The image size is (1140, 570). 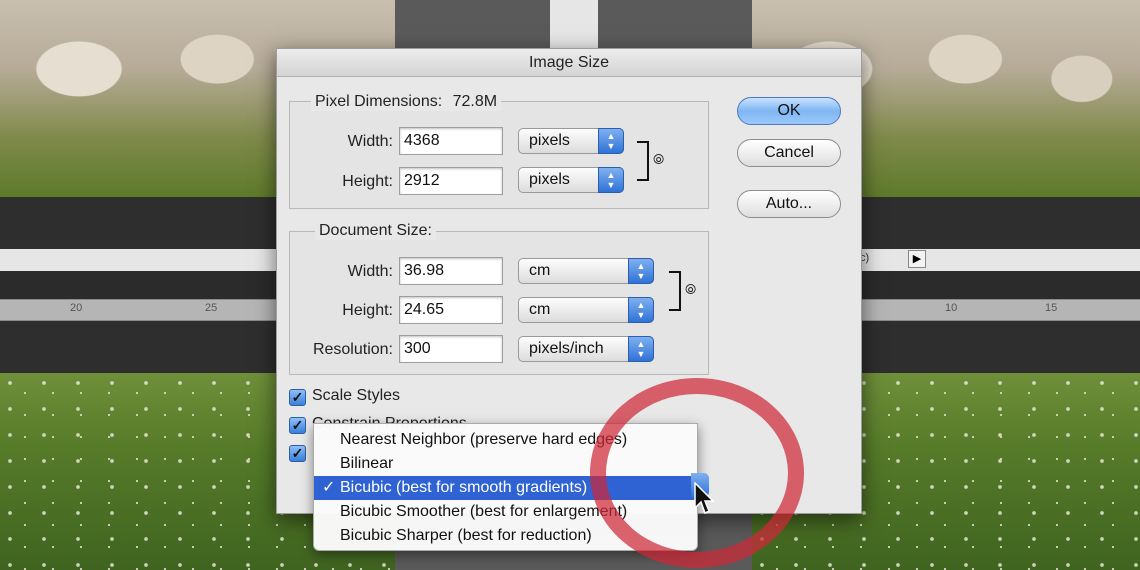 I want to click on resolution-input: 300, so click(x=451, y=349).